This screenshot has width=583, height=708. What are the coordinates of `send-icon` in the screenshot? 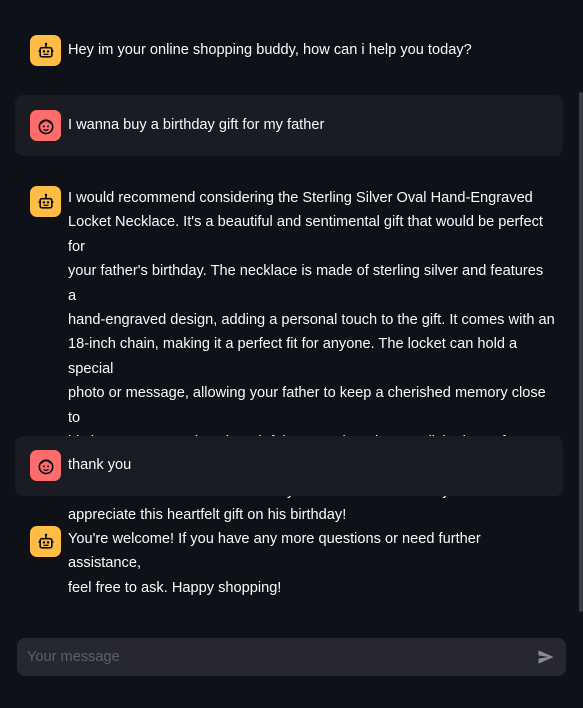 It's located at (546, 657).